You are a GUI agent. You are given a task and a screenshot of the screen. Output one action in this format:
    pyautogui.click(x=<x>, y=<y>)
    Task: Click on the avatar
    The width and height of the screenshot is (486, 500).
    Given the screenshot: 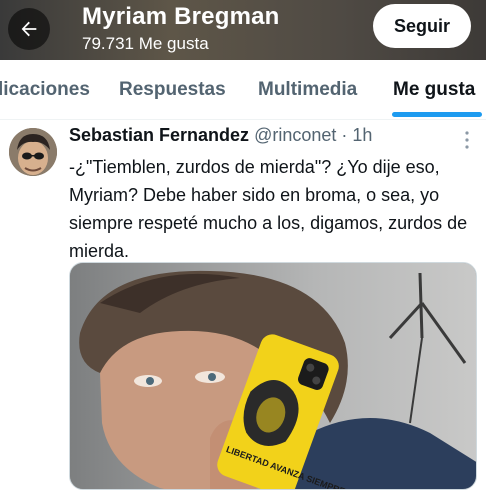 What is the action you would take?
    pyautogui.click(x=33, y=152)
    